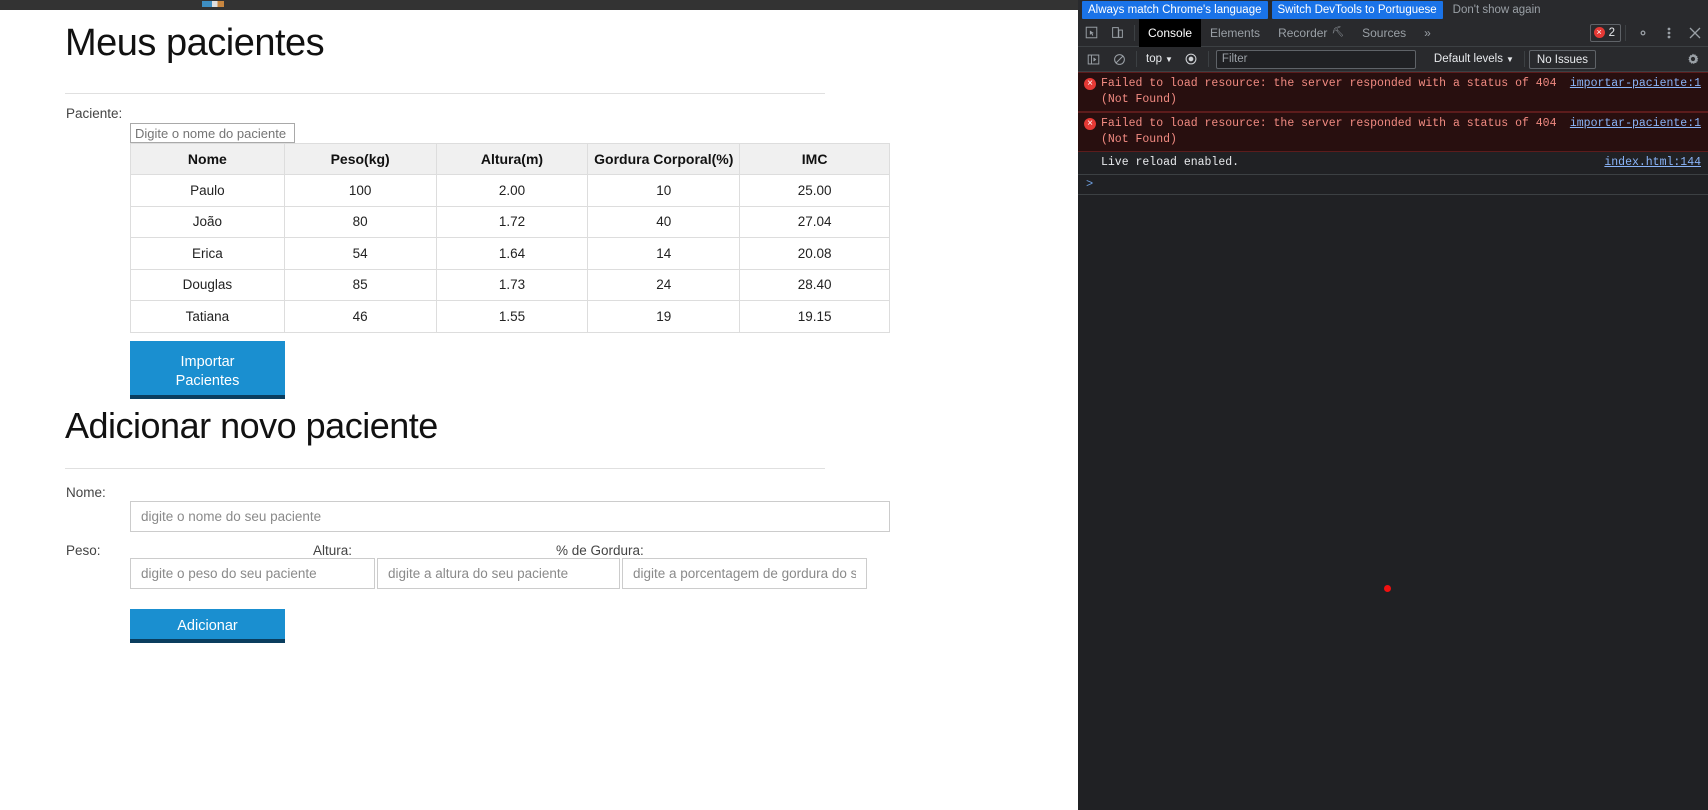 The height and width of the screenshot is (810, 1708). What do you see at coordinates (1393, 185) in the screenshot?
I see `console-prompt-row: >` at bounding box center [1393, 185].